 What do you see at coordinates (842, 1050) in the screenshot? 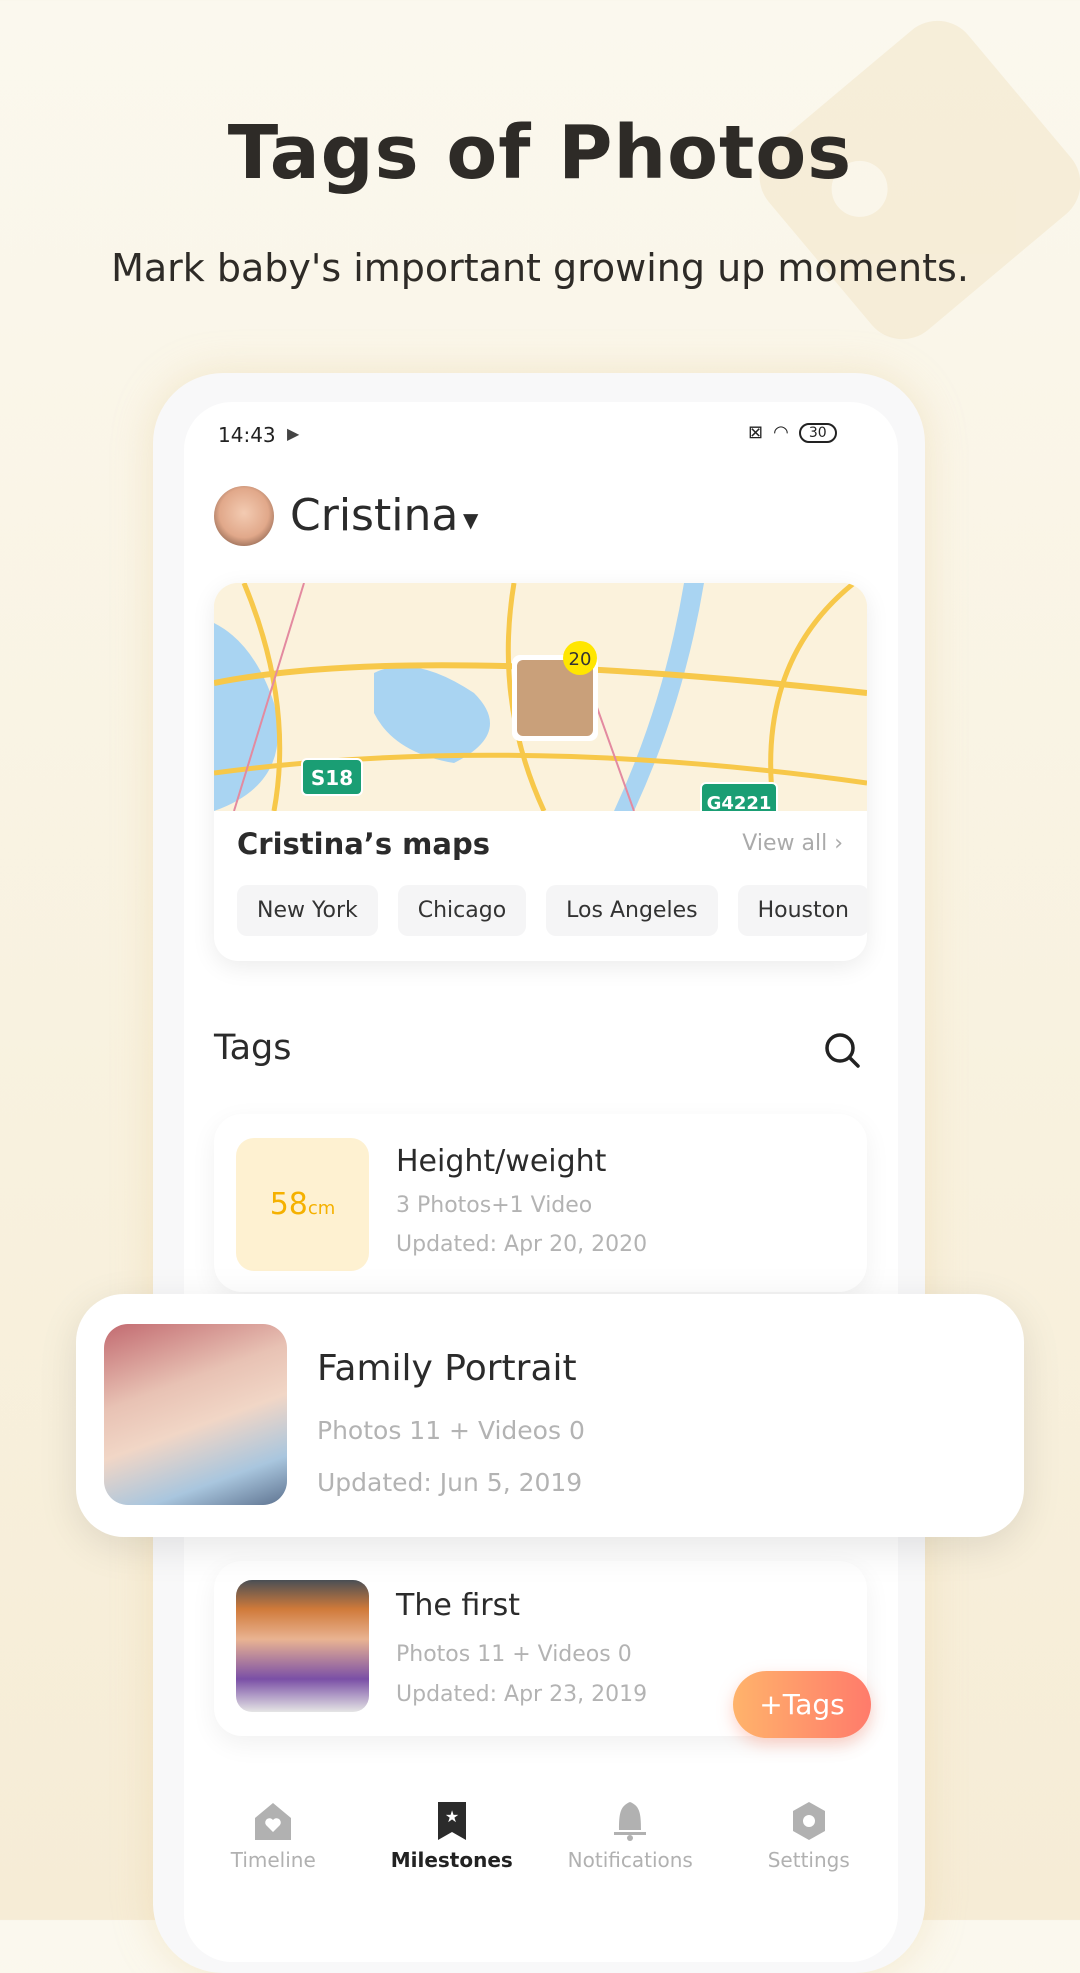
I see `search-icon` at bounding box center [842, 1050].